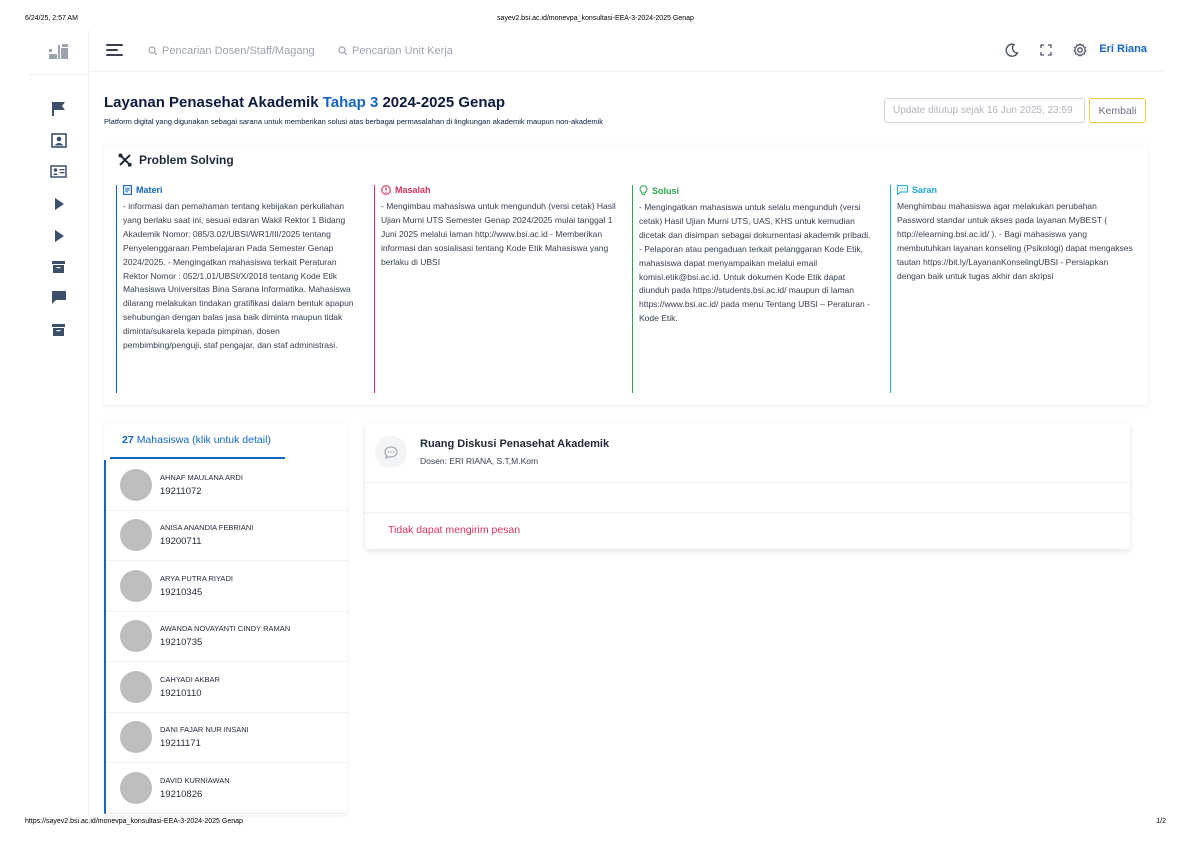 The image size is (1191, 842). I want to click on chat-icon, so click(58, 297).